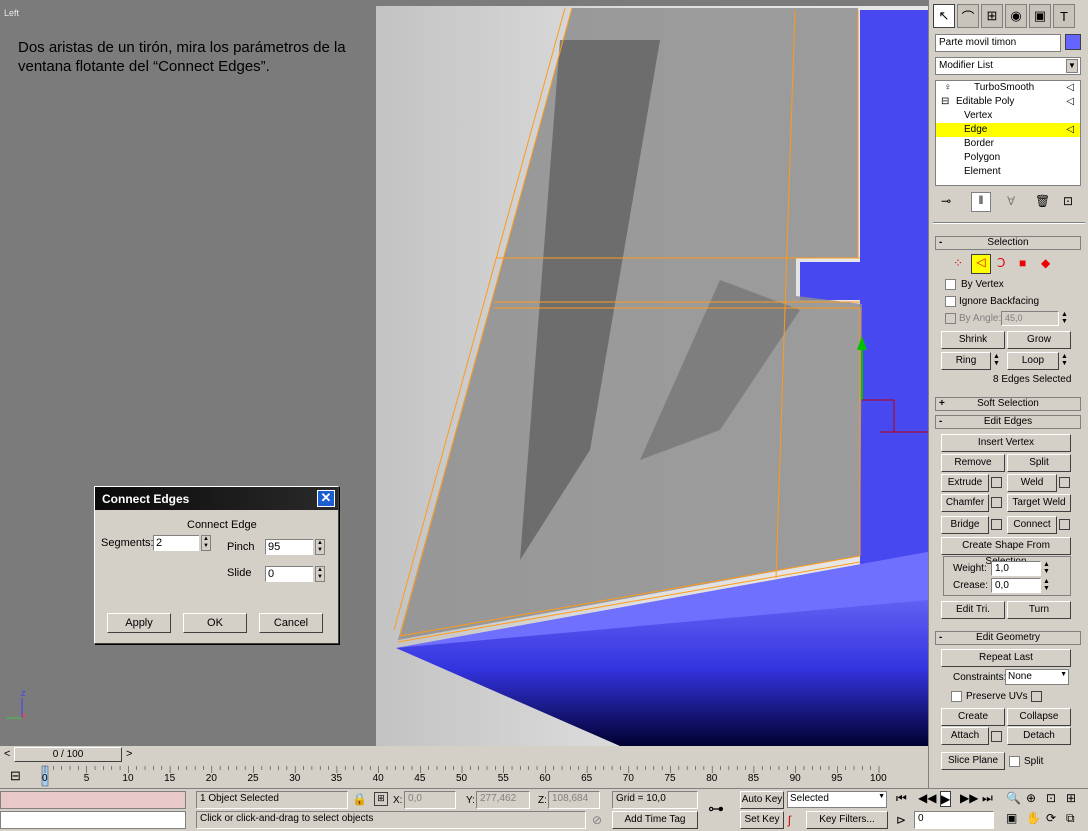 The image size is (1088, 831). I want to click on preserve-uvs-settings-icon, so click(1036, 696).